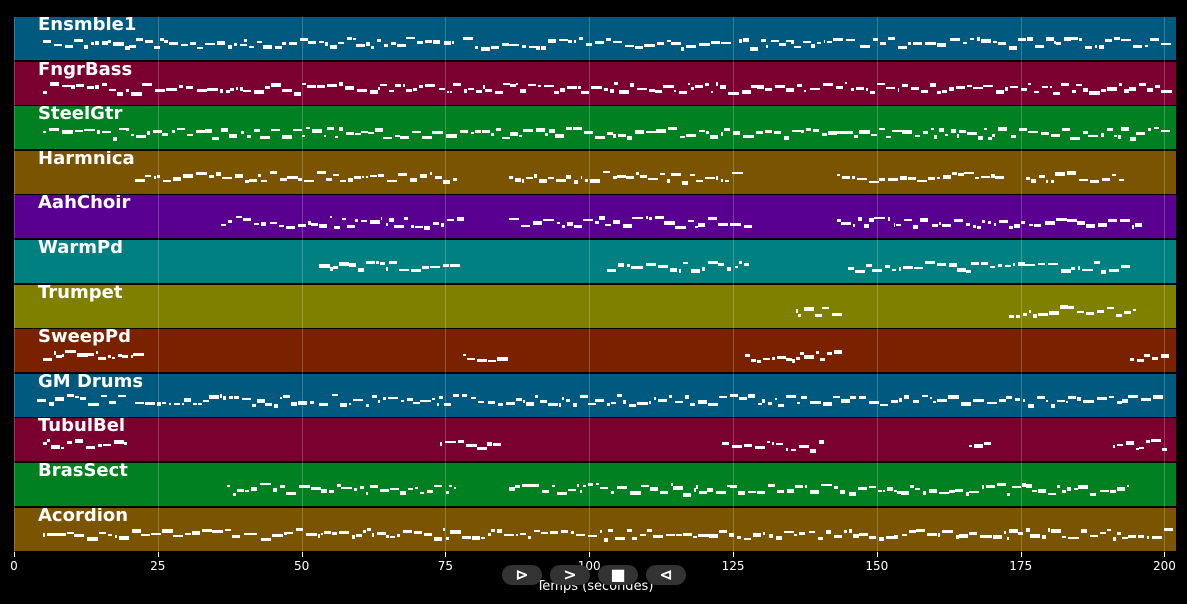  What do you see at coordinates (595, 261) in the screenshot?
I see `track-row: WarmPd` at bounding box center [595, 261].